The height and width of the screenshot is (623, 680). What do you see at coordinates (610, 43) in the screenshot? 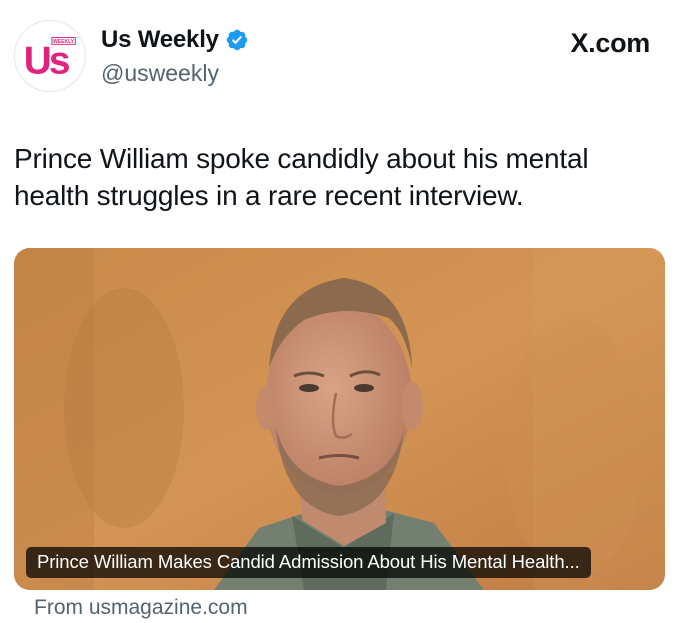
I see `x-com-label: X.com` at bounding box center [610, 43].